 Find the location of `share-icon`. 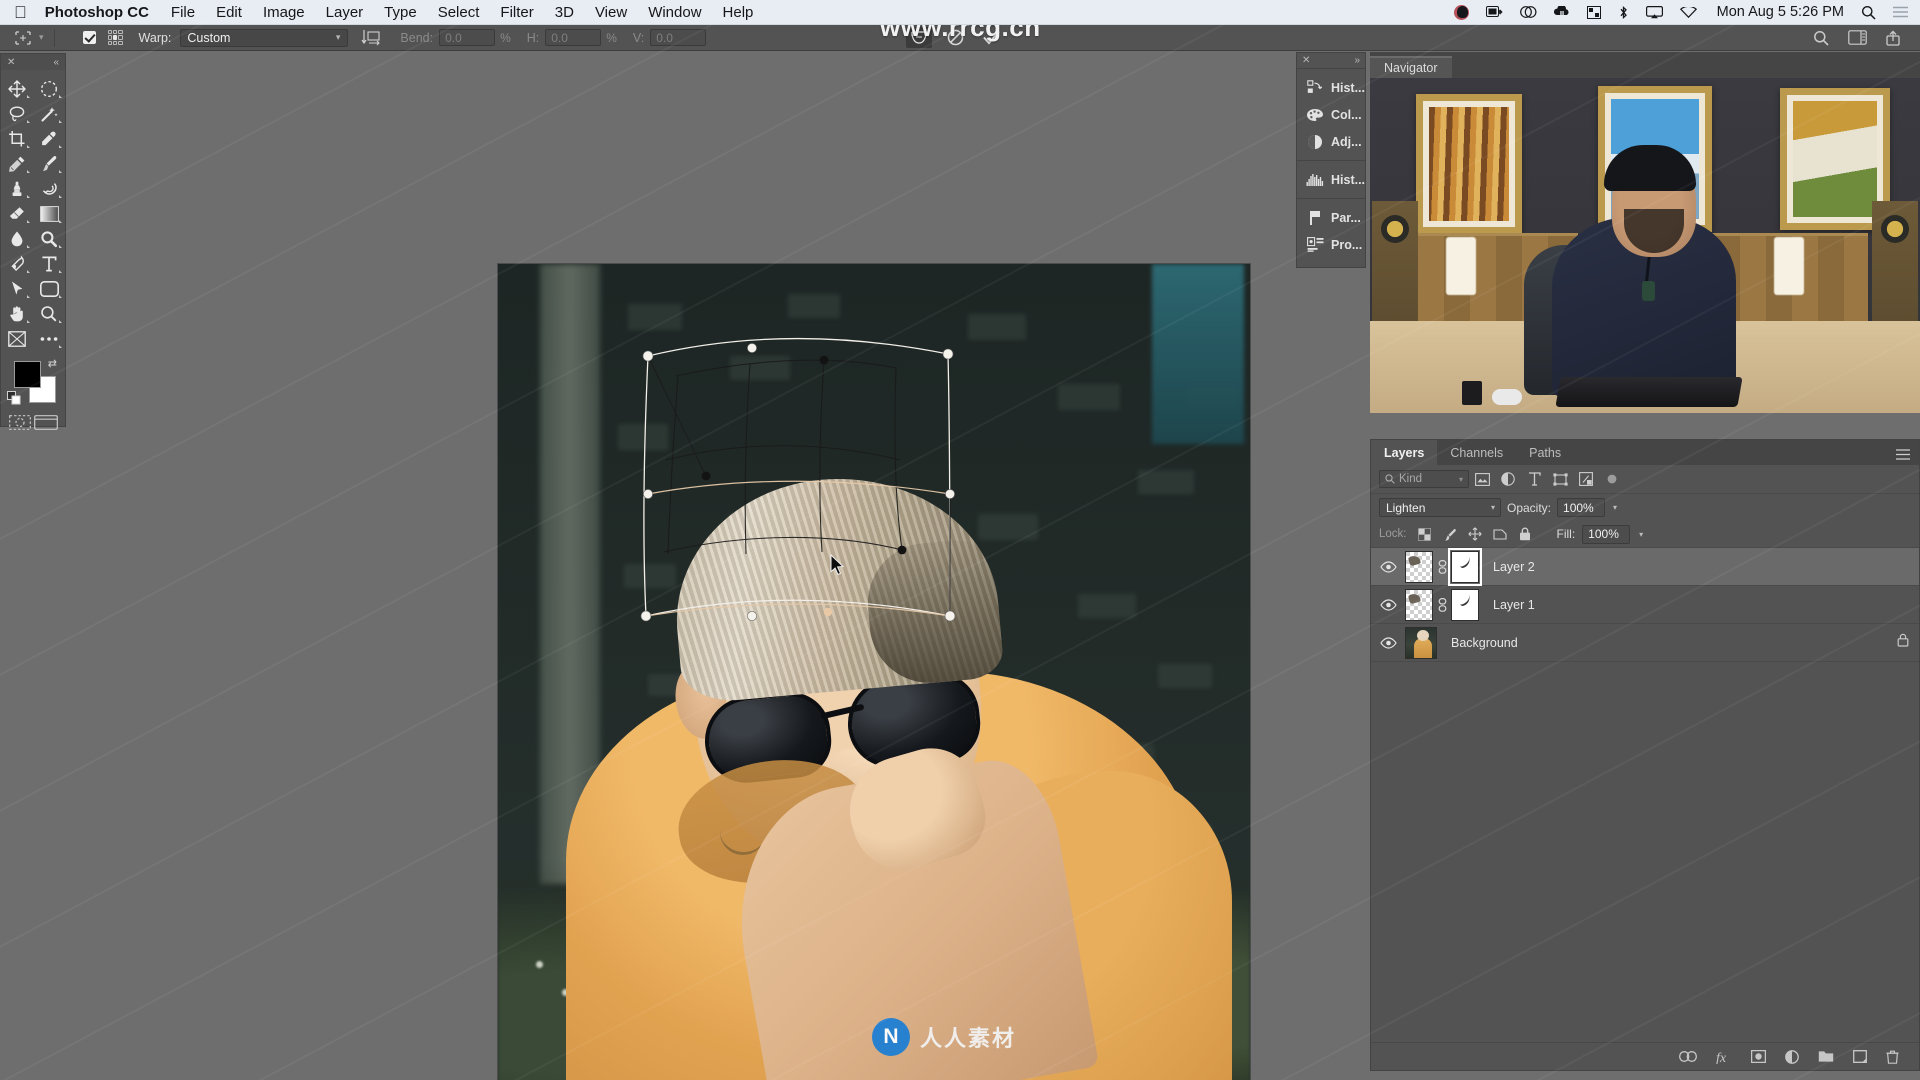

share-icon is located at coordinates (1893, 37).